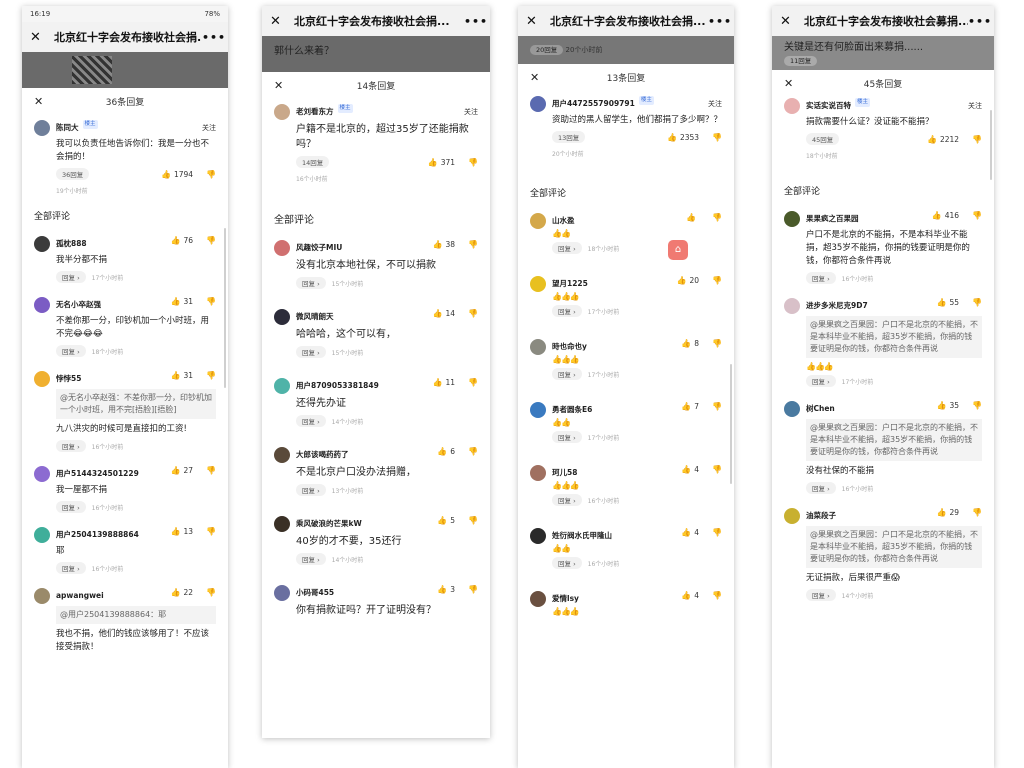 Image resolution: width=1024 pixels, height=768 pixels. I want to click on replies-pill: 13回复, so click(569, 137).